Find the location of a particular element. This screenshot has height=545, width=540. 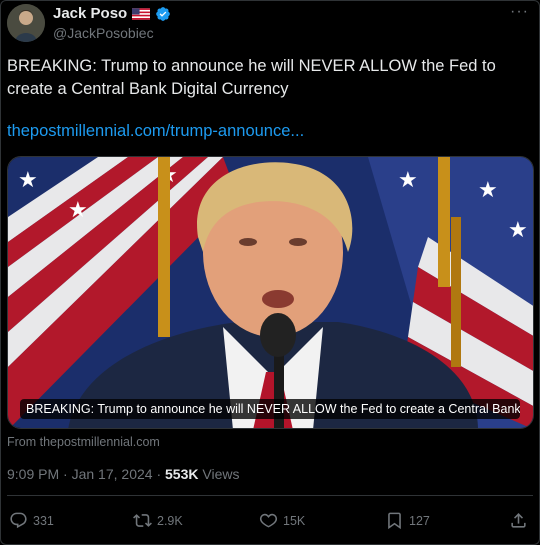

more-options-button: ··· is located at coordinates (519, 12).